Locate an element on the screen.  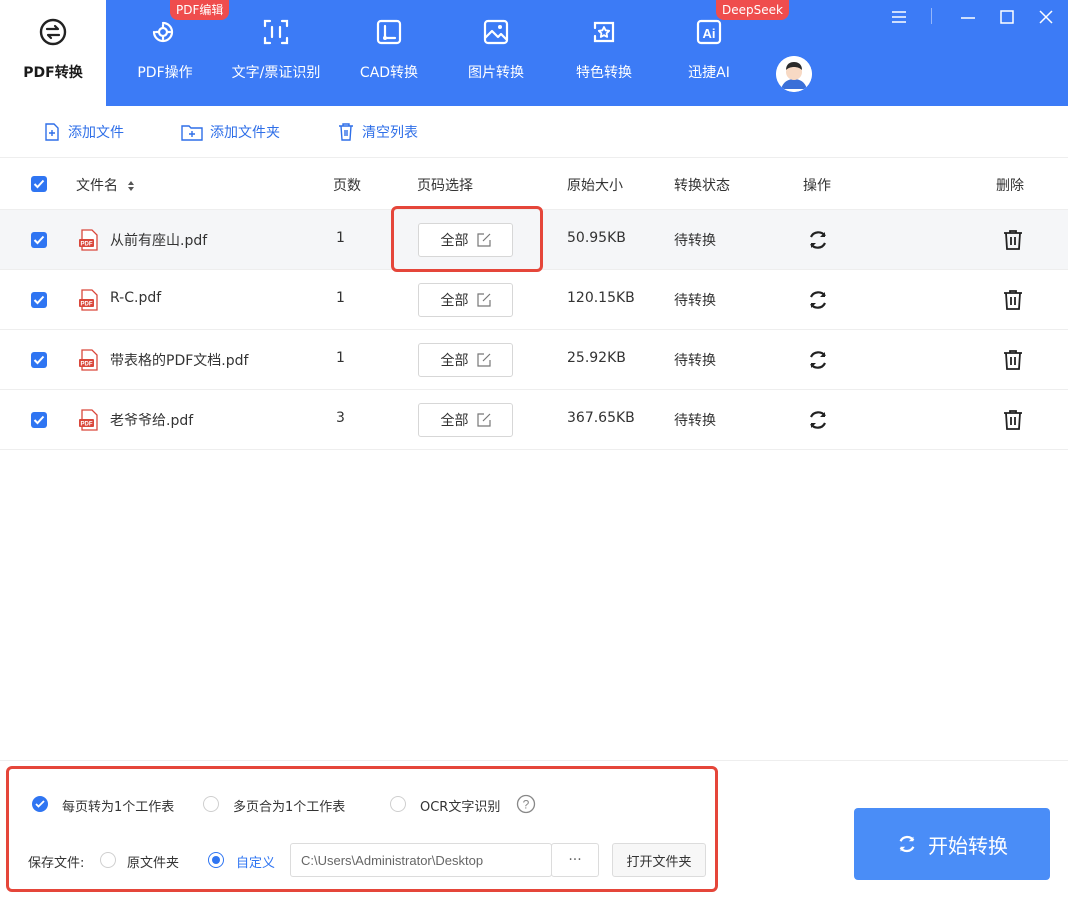
select-all-checkbox is located at coordinates (39, 184).